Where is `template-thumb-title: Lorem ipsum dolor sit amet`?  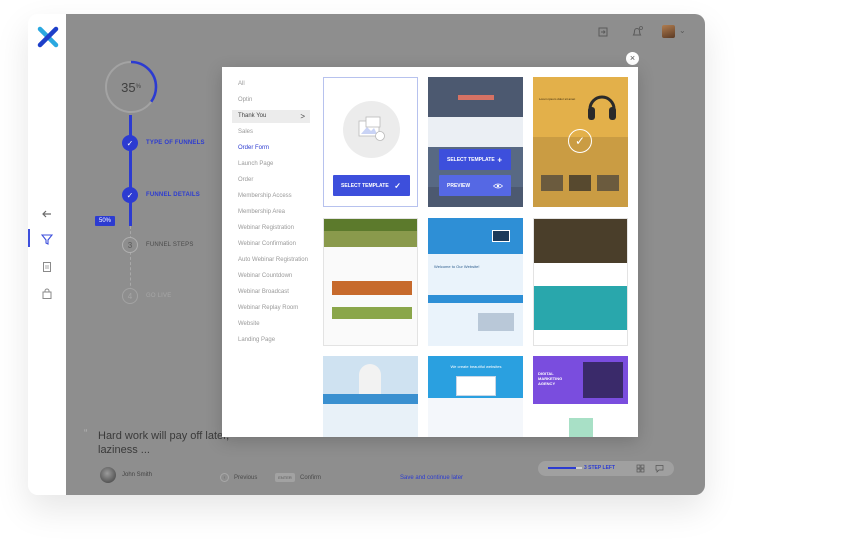 template-thumb-title: Lorem ipsum dolor sit amet is located at coordinates (557, 99).